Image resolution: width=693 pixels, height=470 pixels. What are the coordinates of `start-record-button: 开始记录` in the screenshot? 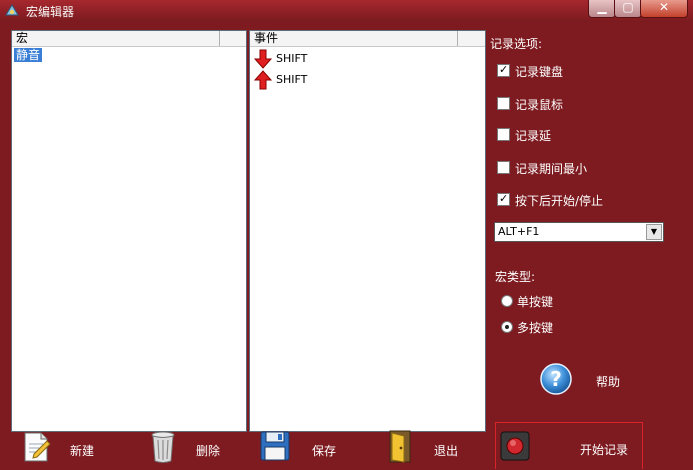 It's located at (569, 445).